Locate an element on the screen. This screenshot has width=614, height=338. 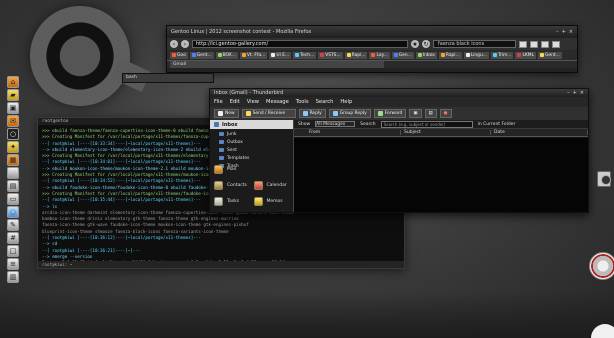
bookmark-star-icon: ★ is located at coordinates (415, 44).